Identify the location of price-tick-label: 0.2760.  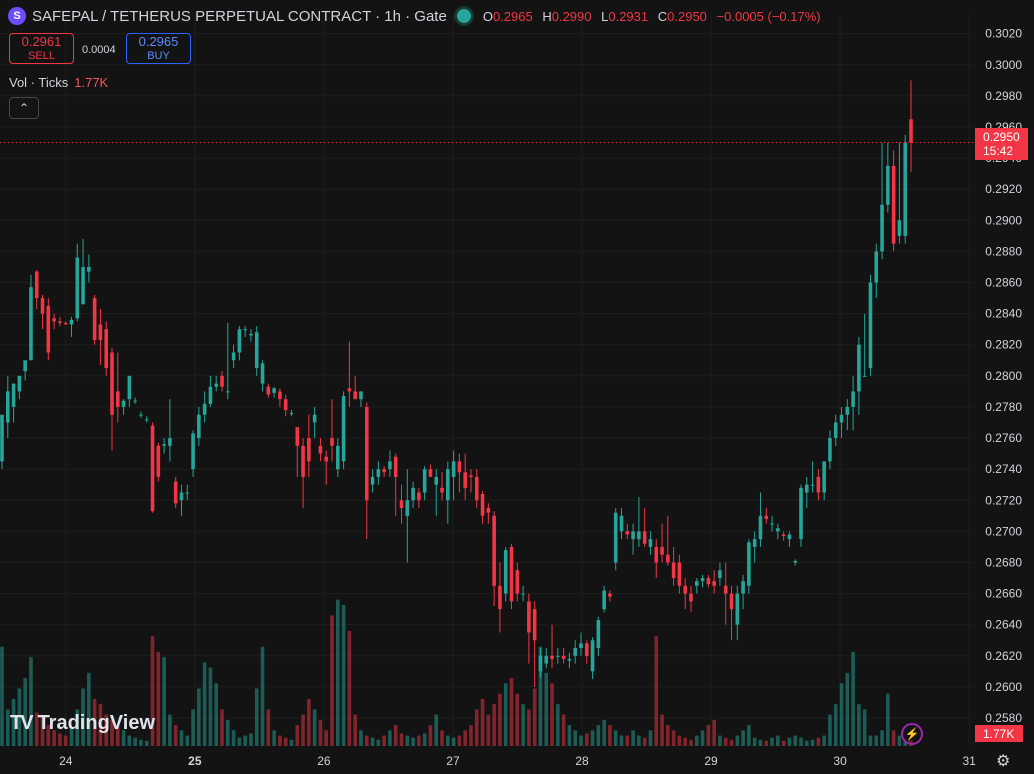
(1003, 438).